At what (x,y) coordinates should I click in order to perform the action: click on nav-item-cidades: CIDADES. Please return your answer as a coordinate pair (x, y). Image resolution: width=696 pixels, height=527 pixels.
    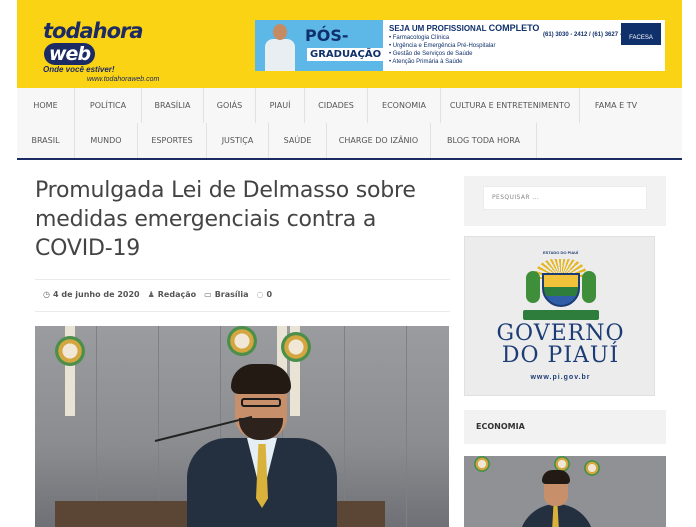
    Looking at the image, I should click on (336, 105).